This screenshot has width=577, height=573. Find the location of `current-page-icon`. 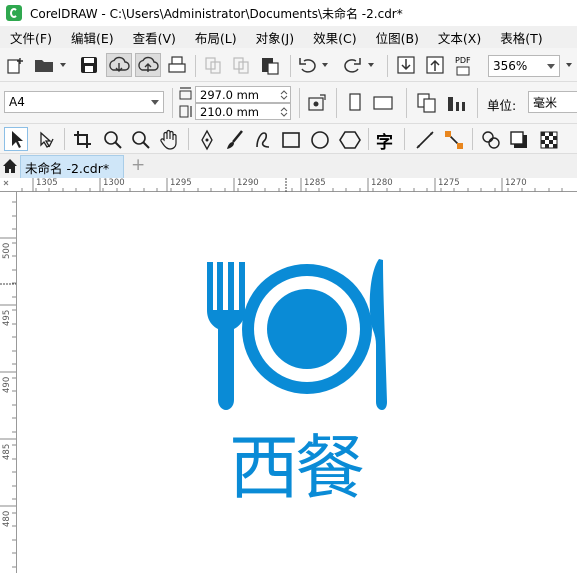

current-page-icon is located at coordinates (457, 103).